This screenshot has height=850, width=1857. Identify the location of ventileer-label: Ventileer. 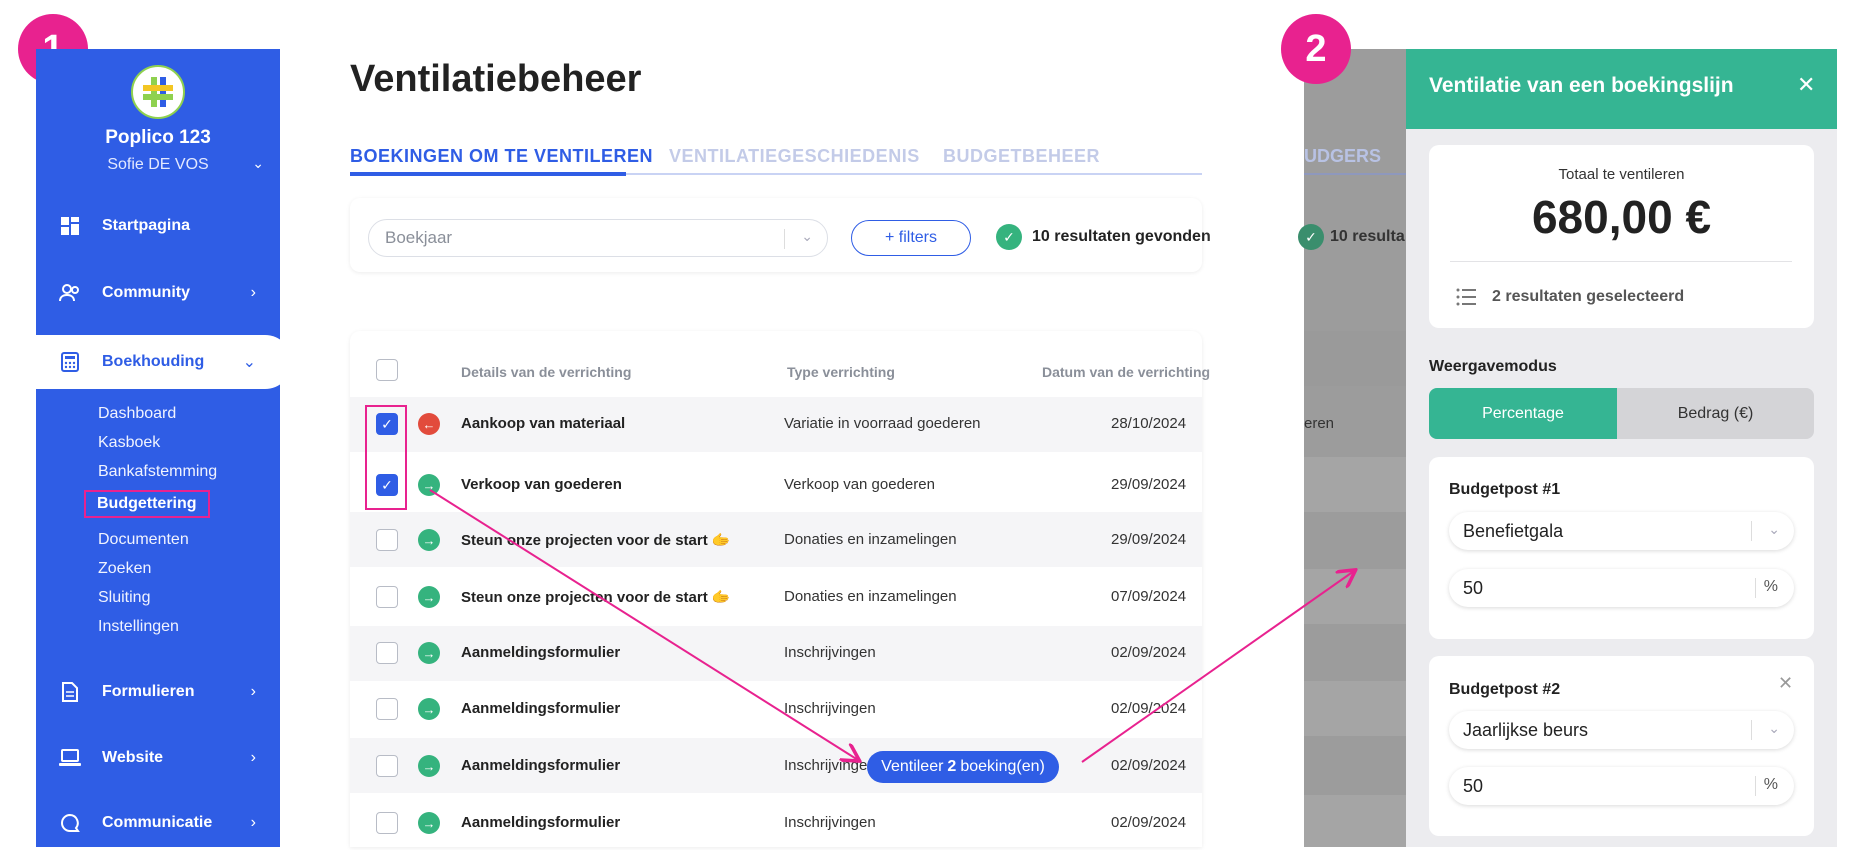
(912, 766).